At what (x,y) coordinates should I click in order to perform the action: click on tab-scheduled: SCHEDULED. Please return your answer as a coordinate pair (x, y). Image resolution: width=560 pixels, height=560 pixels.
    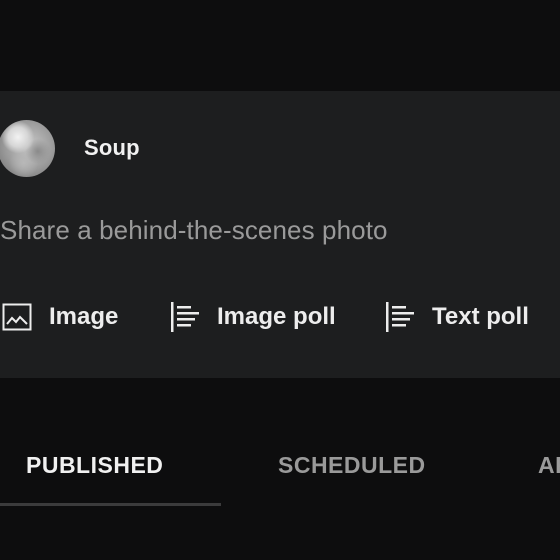
    Looking at the image, I should click on (352, 465).